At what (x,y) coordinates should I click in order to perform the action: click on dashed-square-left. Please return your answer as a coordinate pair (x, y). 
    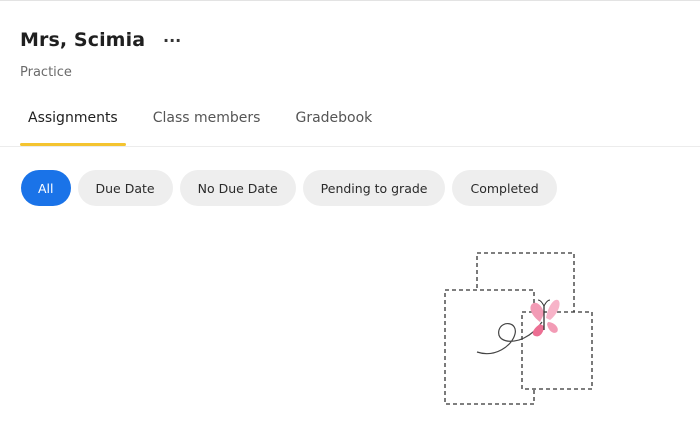
    Looking at the image, I should click on (489, 347).